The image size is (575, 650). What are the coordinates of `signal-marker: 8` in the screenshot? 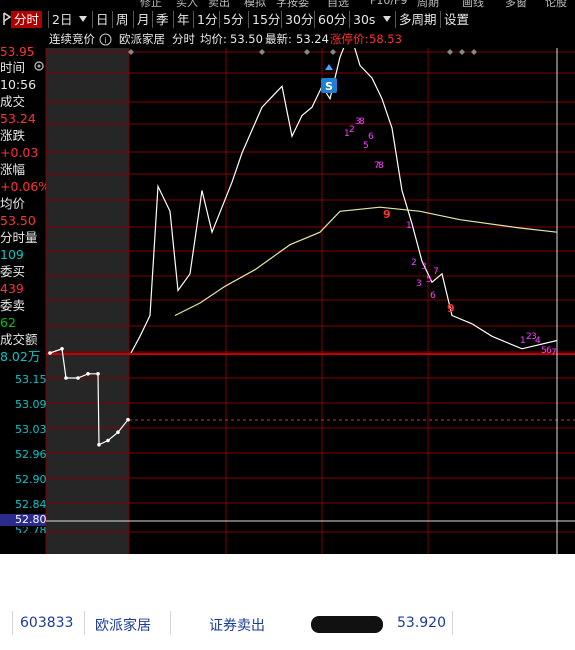 It's located at (362, 122).